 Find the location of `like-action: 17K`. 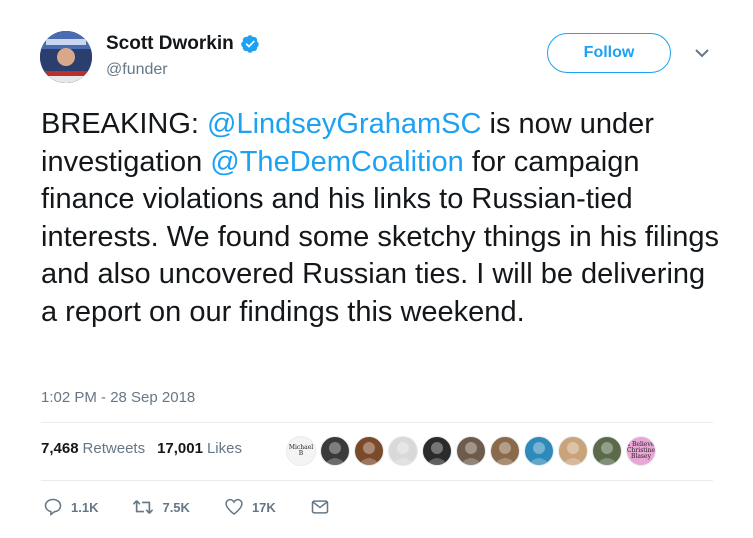

like-action: 17K is located at coordinates (250, 507).